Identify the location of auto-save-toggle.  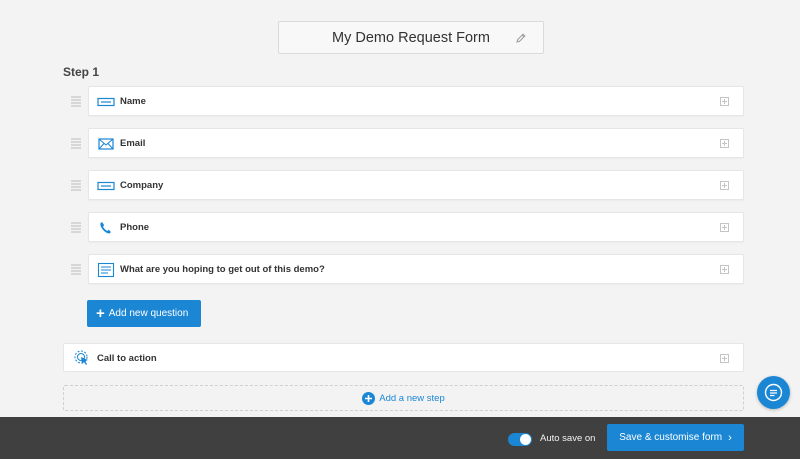
(520, 439).